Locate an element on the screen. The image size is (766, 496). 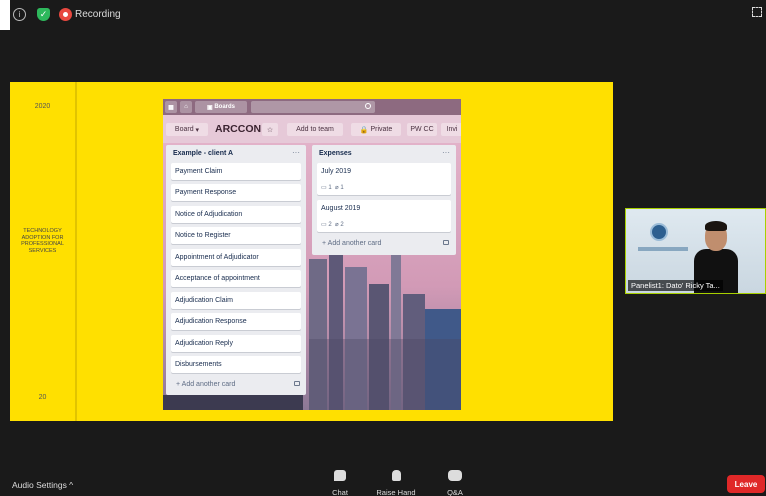
card-adjudication-response: Adjudication Response is located at coordinates (236, 321).